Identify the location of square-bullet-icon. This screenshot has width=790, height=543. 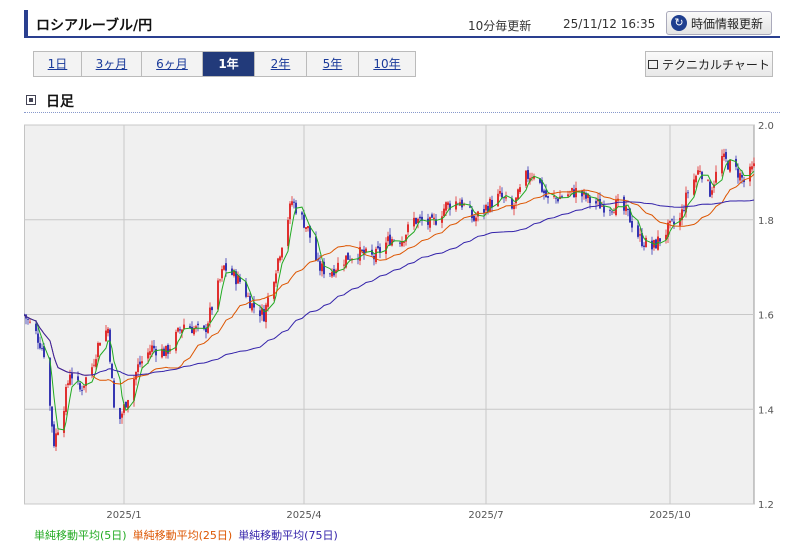
(31, 100).